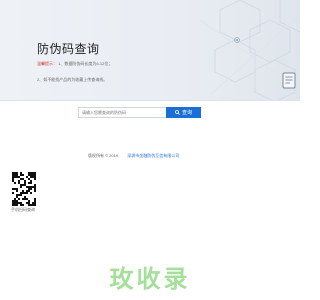  I want to click on target-dot-icon, so click(237, 40).